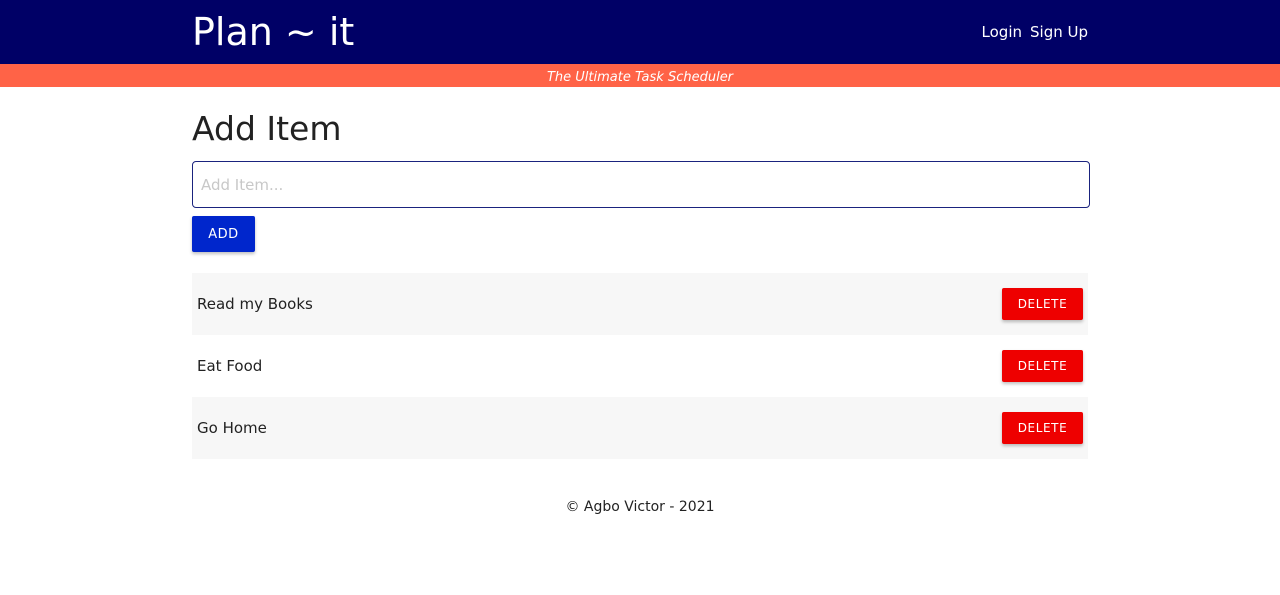 Image resolution: width=1280 pixels, height=595 pixels. I want to click on brand-logo: Plan ~ it, so click(273, 32).